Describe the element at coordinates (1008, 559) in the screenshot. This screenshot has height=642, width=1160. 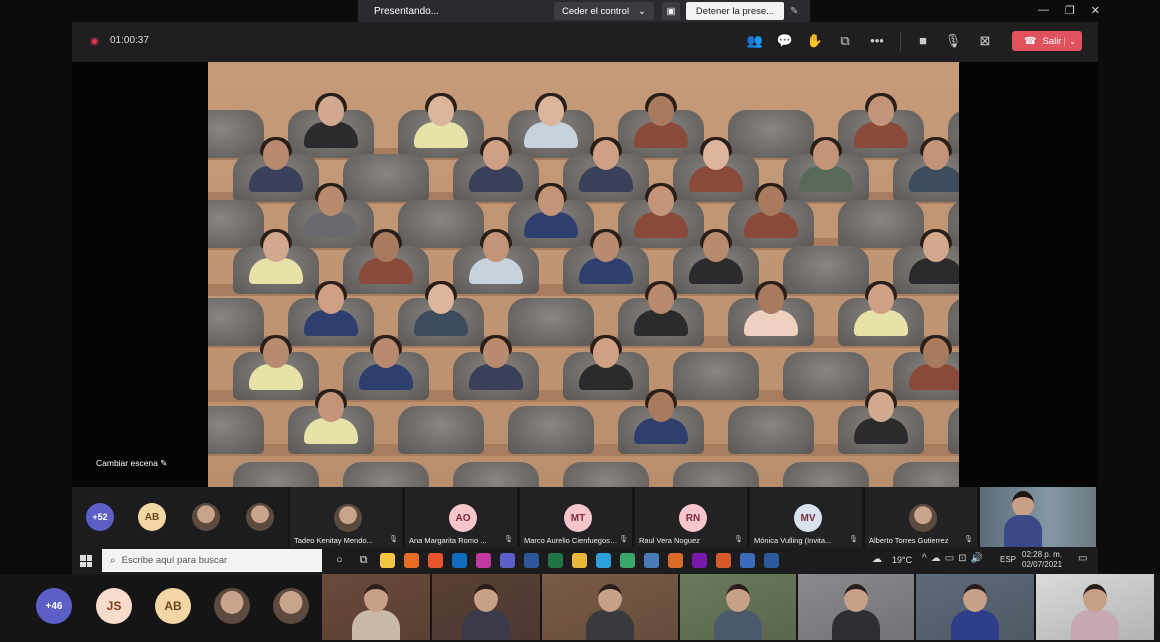
I see `language-indicator: ESP` at that location.